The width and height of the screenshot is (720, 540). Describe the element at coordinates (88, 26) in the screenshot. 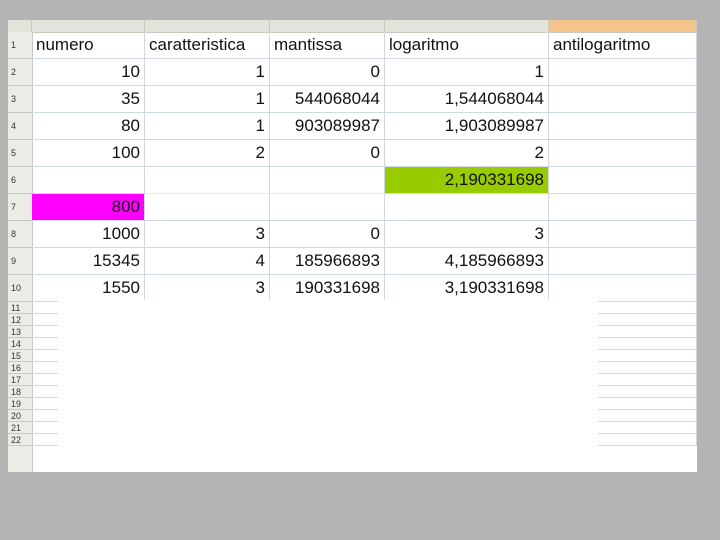

I see `column-header-a` at that location.